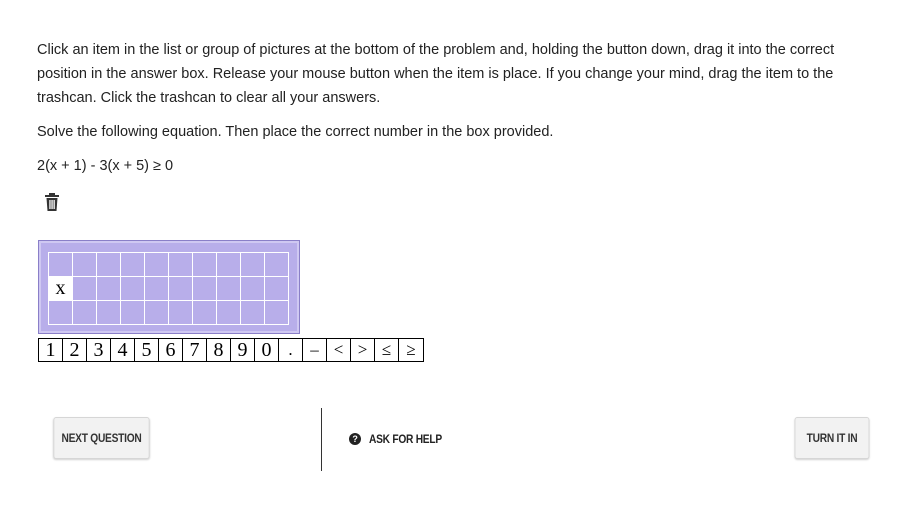  I want to click on palette-tile: –, so click(315, 350).